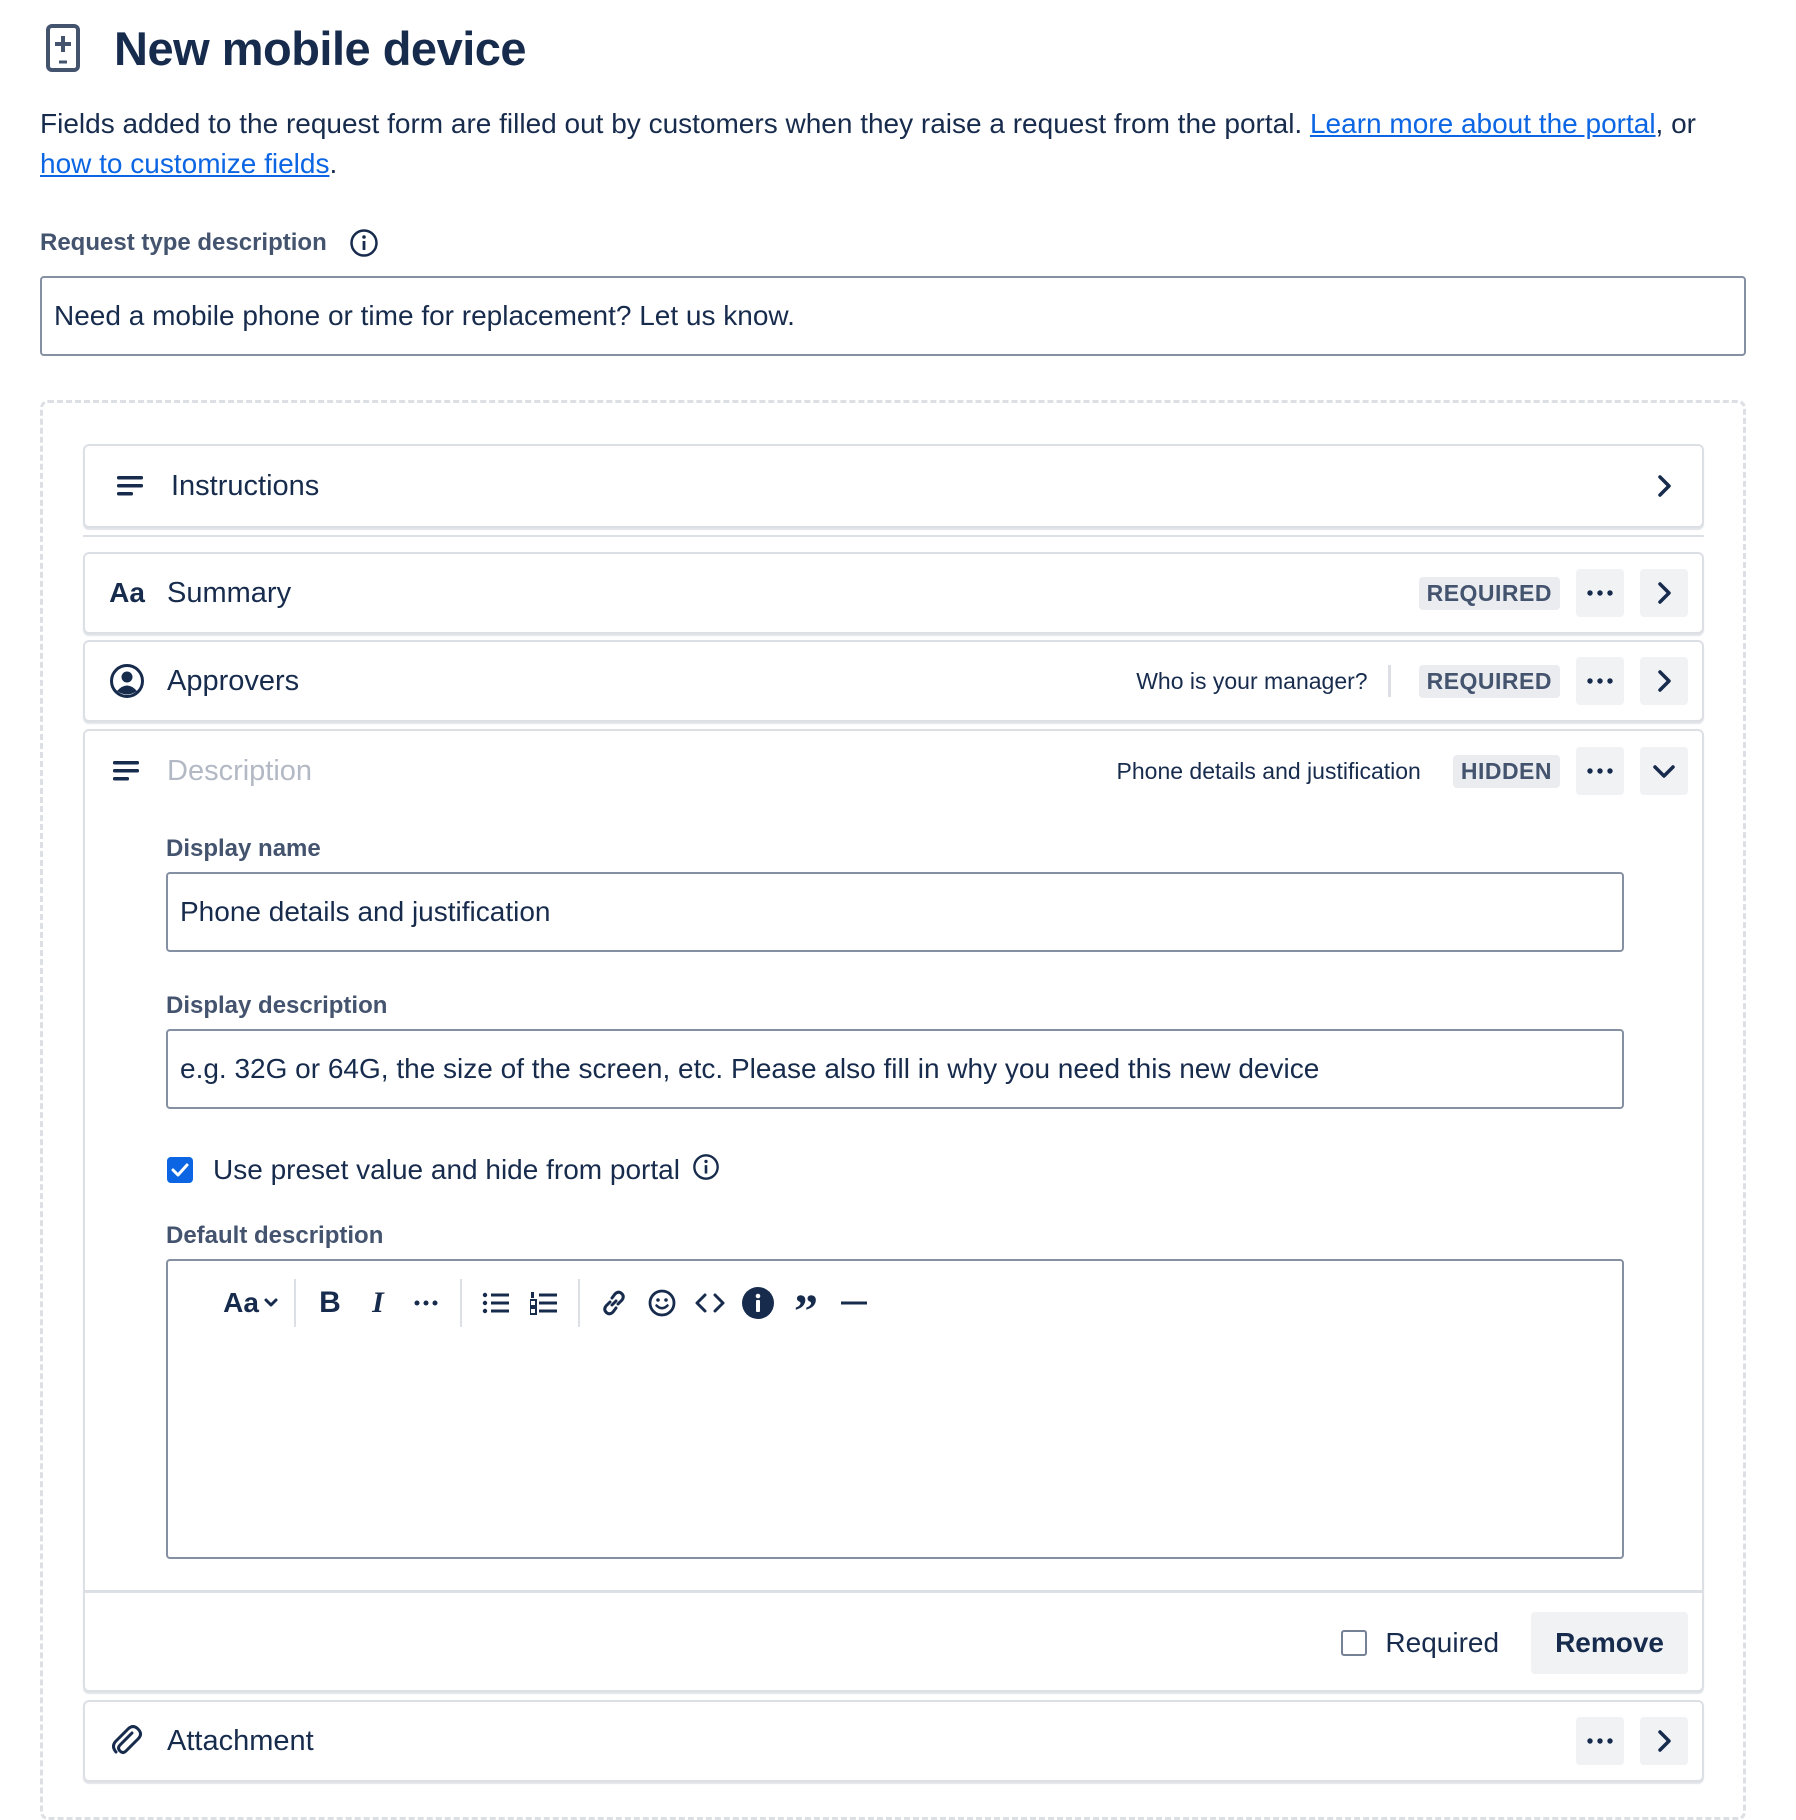  I want to click on mobile-device-icon, so click(63, 48).